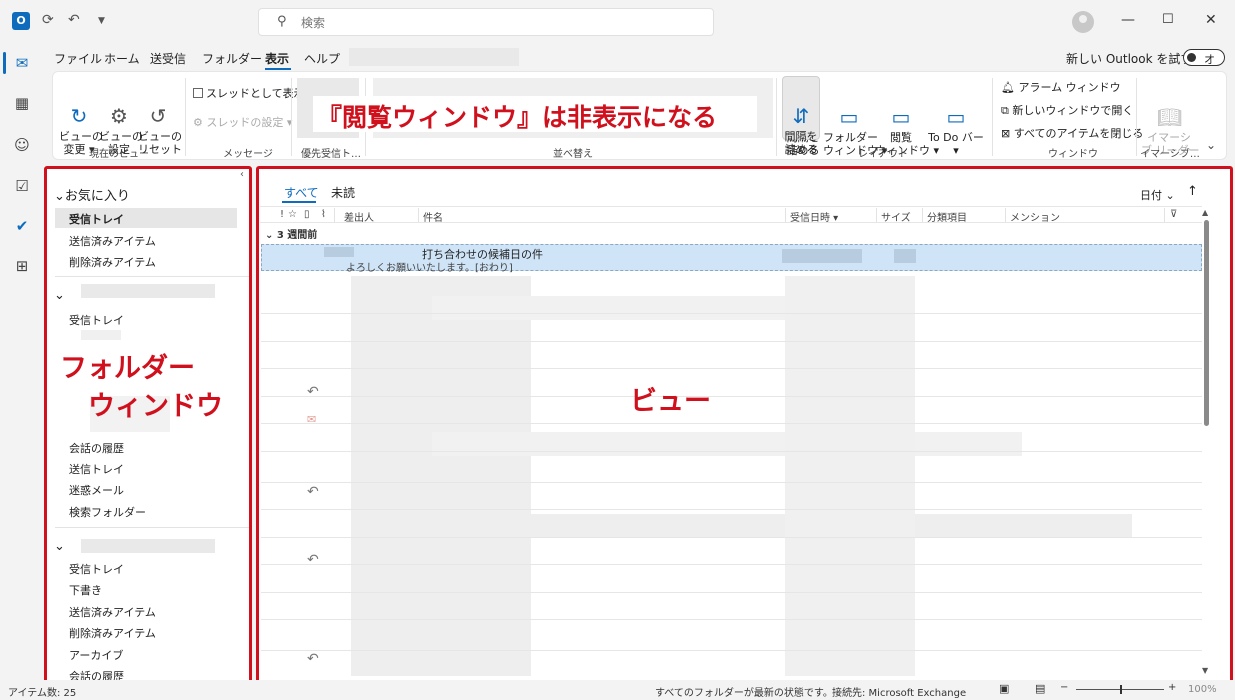 The height and width of the screenshot is (700, 1235). What do you see at coordinates (255, 93) in the screenshot?
I see `show-as-thread-label: スレッドとして表示` at bounding box center [255, 93].